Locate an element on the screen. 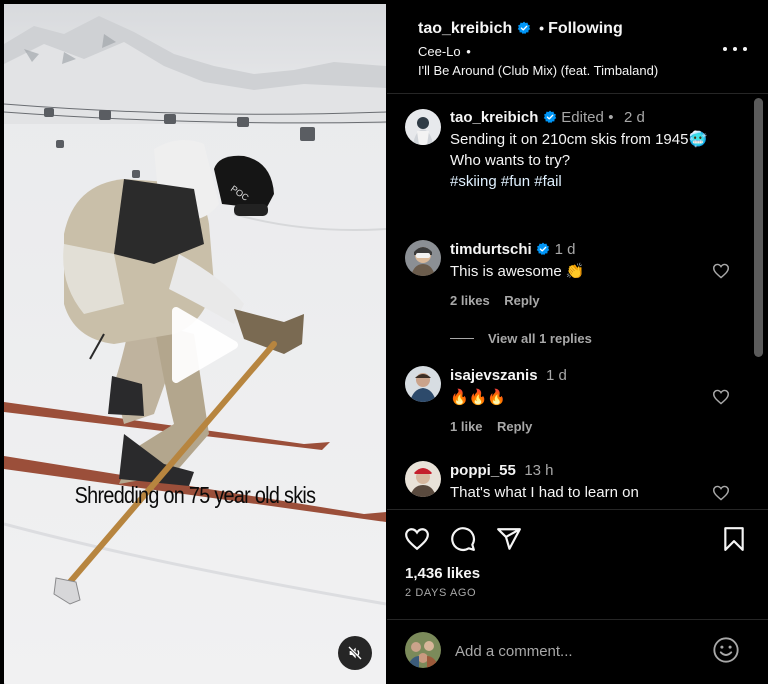 This screenshot has height=684, width=768. speaker-muted-icon is located at coordinates (355, 653).